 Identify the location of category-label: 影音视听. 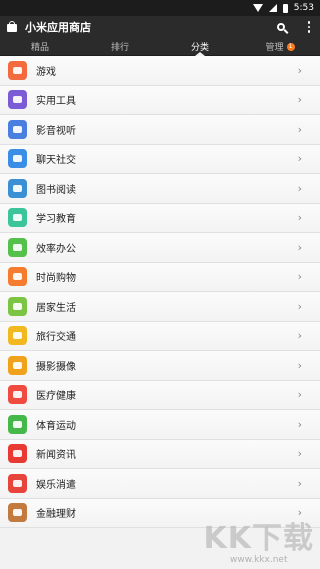
(56, 131).